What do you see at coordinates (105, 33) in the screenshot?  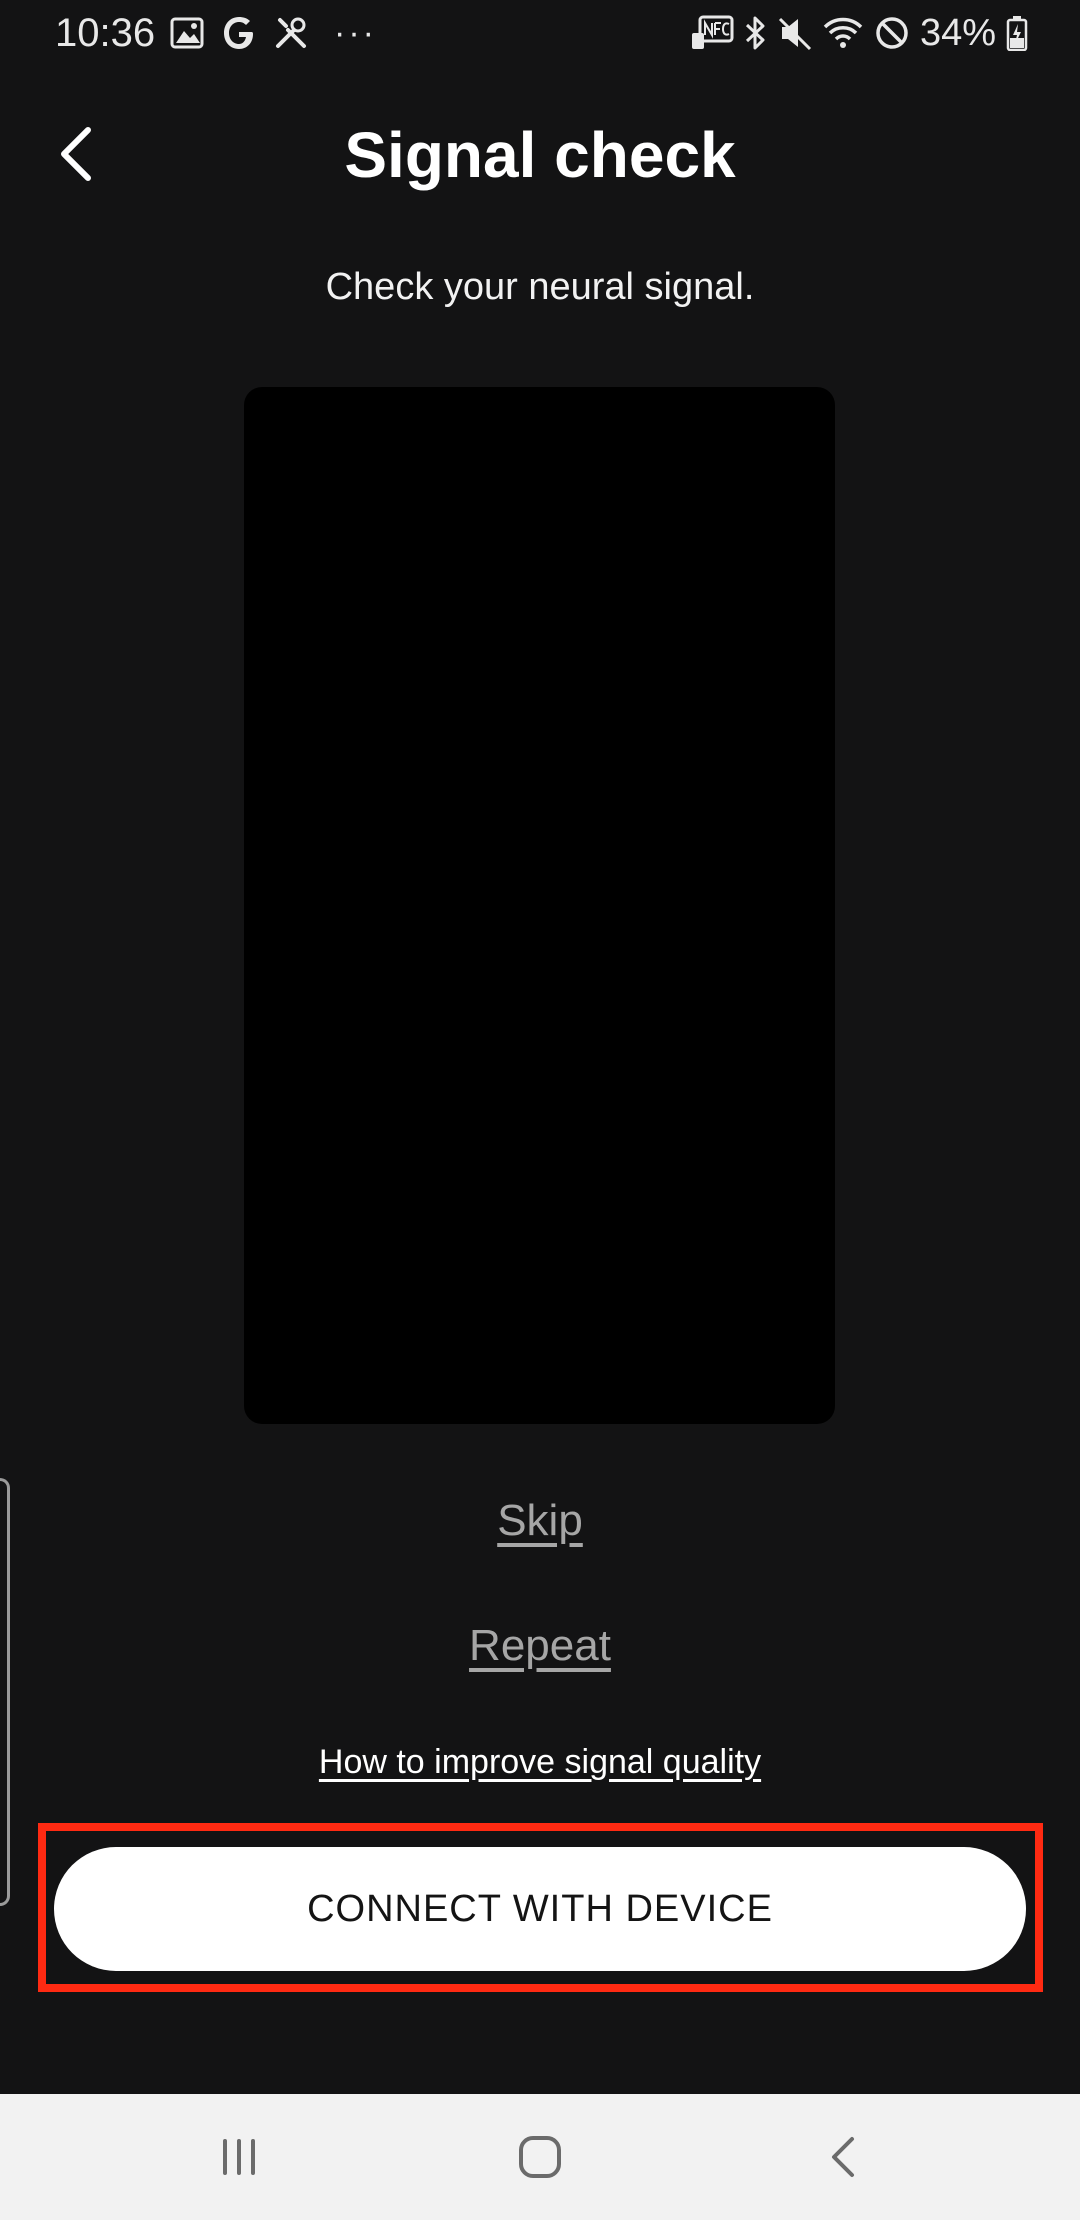 I see `status-time: 10:36` at bounding box center [105, 33].